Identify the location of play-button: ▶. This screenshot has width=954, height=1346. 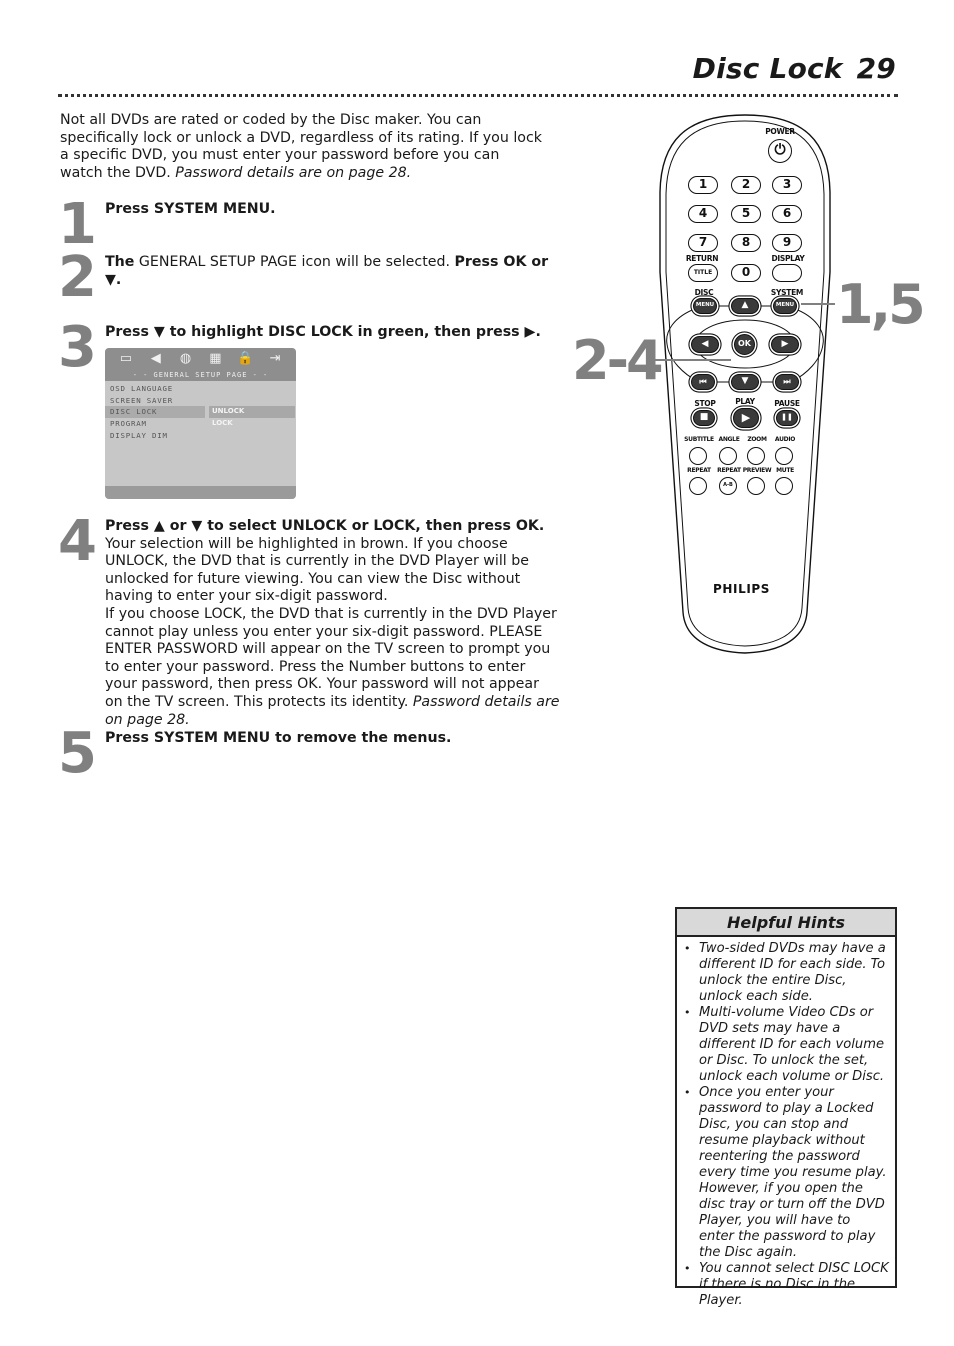
(746, 418).